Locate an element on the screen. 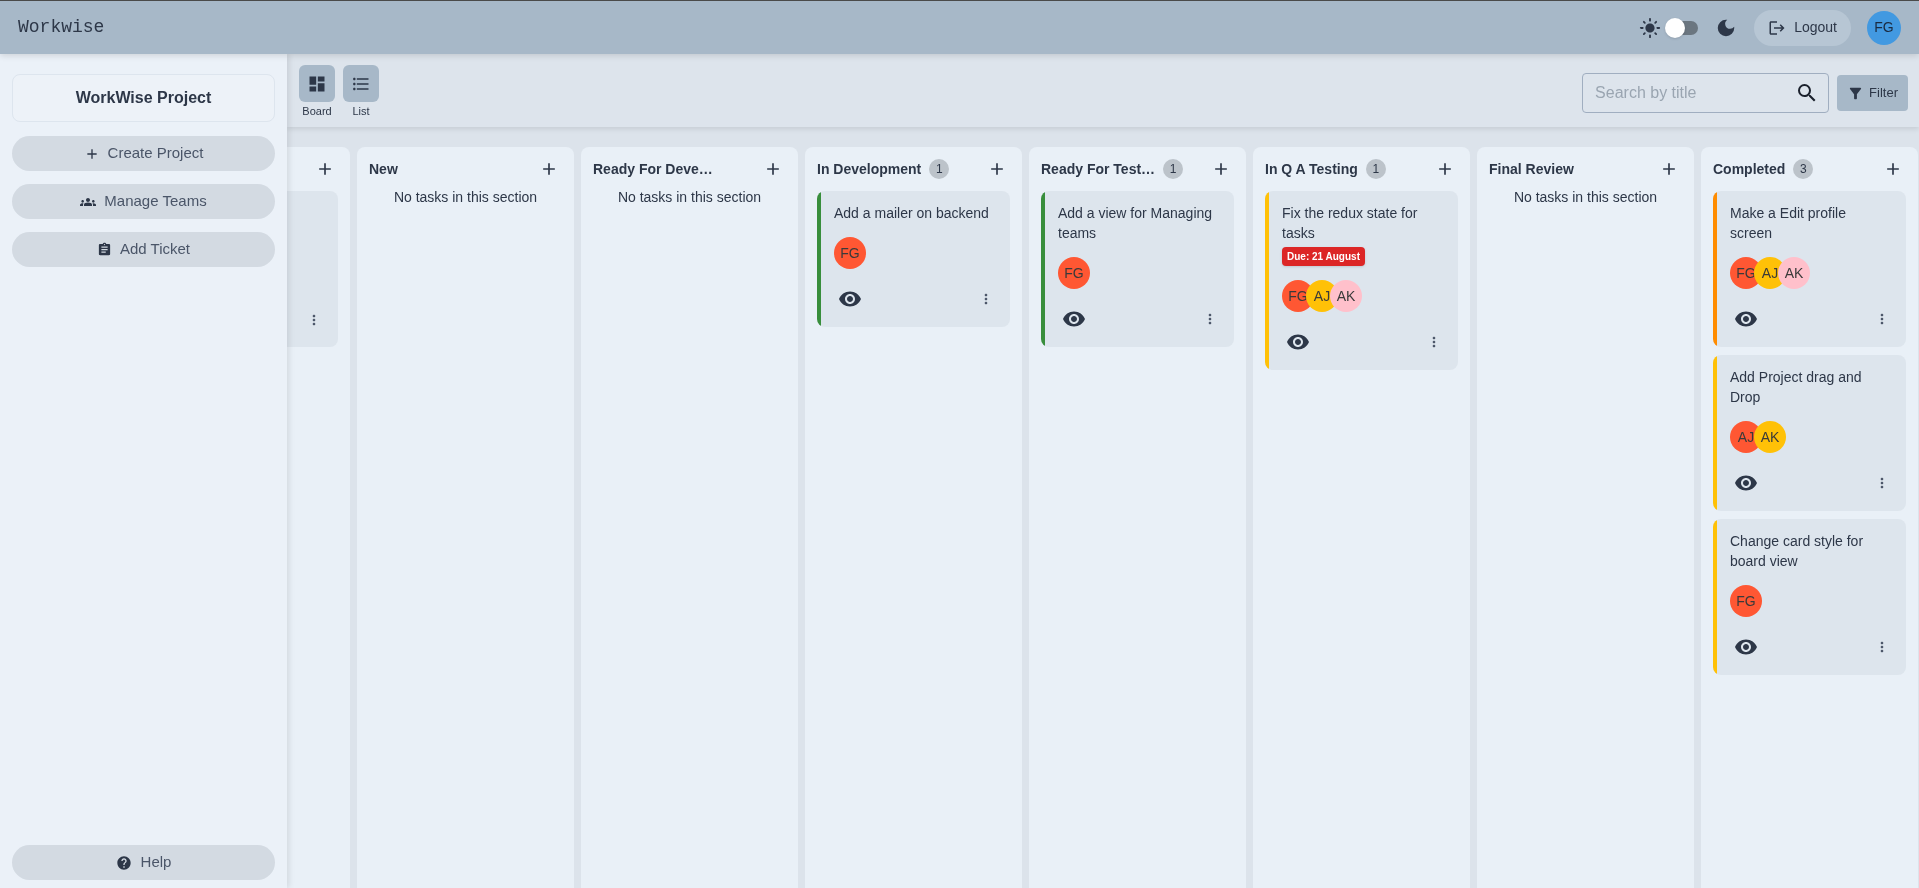  task-card: Change card style for board view FG is located at coordinates (1809, 597).